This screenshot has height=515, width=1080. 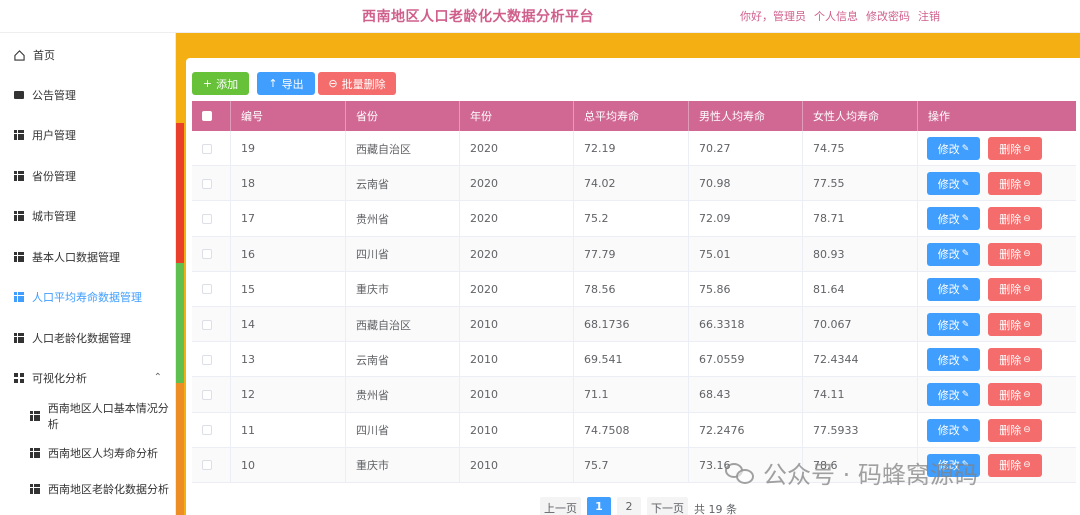 I want to click on sidebar-item-provinces: 省份管理, so click(x=88, y=176).